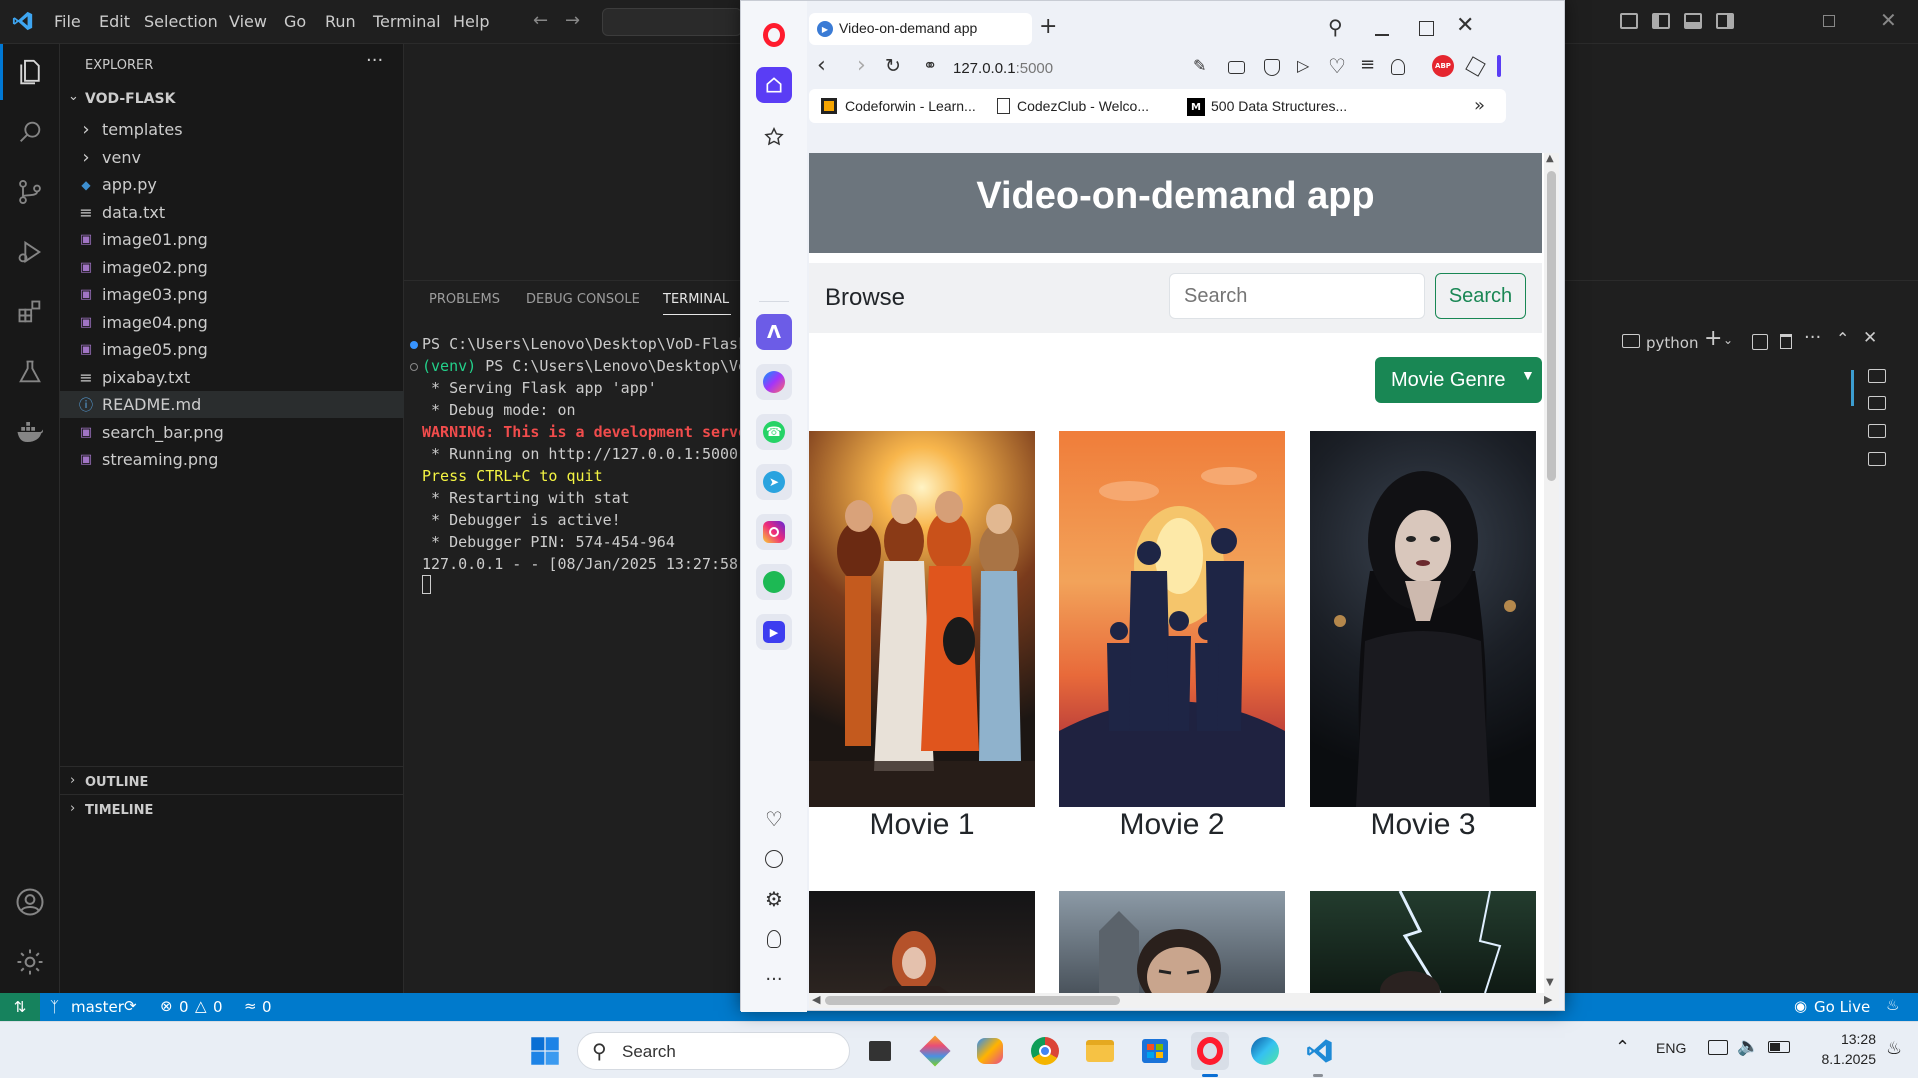 This screenshot has height=1078, width=1918. What do you see at coordinates (1172, 825) in the screenshot?
I see `movie-2-title: Movie 2` at bounding box center [1172, 825].